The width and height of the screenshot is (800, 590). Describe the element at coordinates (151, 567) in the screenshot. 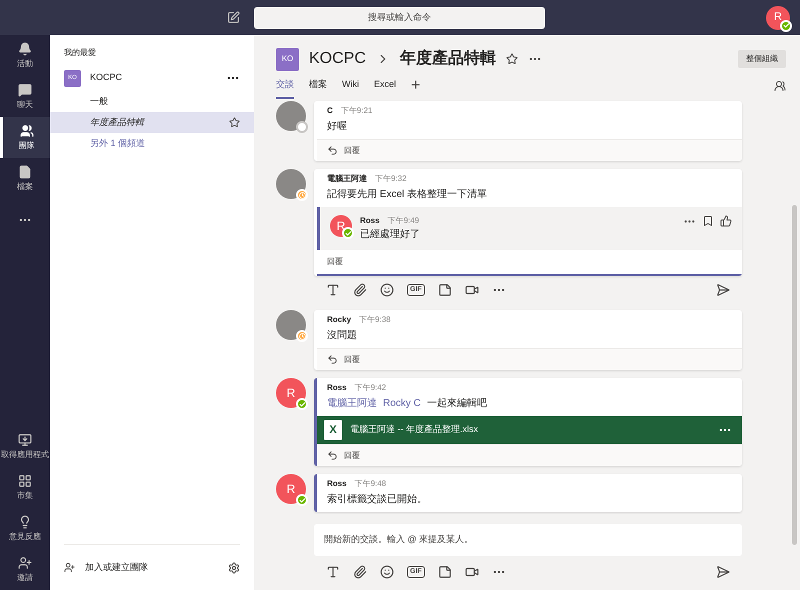

I see `add-team-link: 加入或建立團隊` at that location.